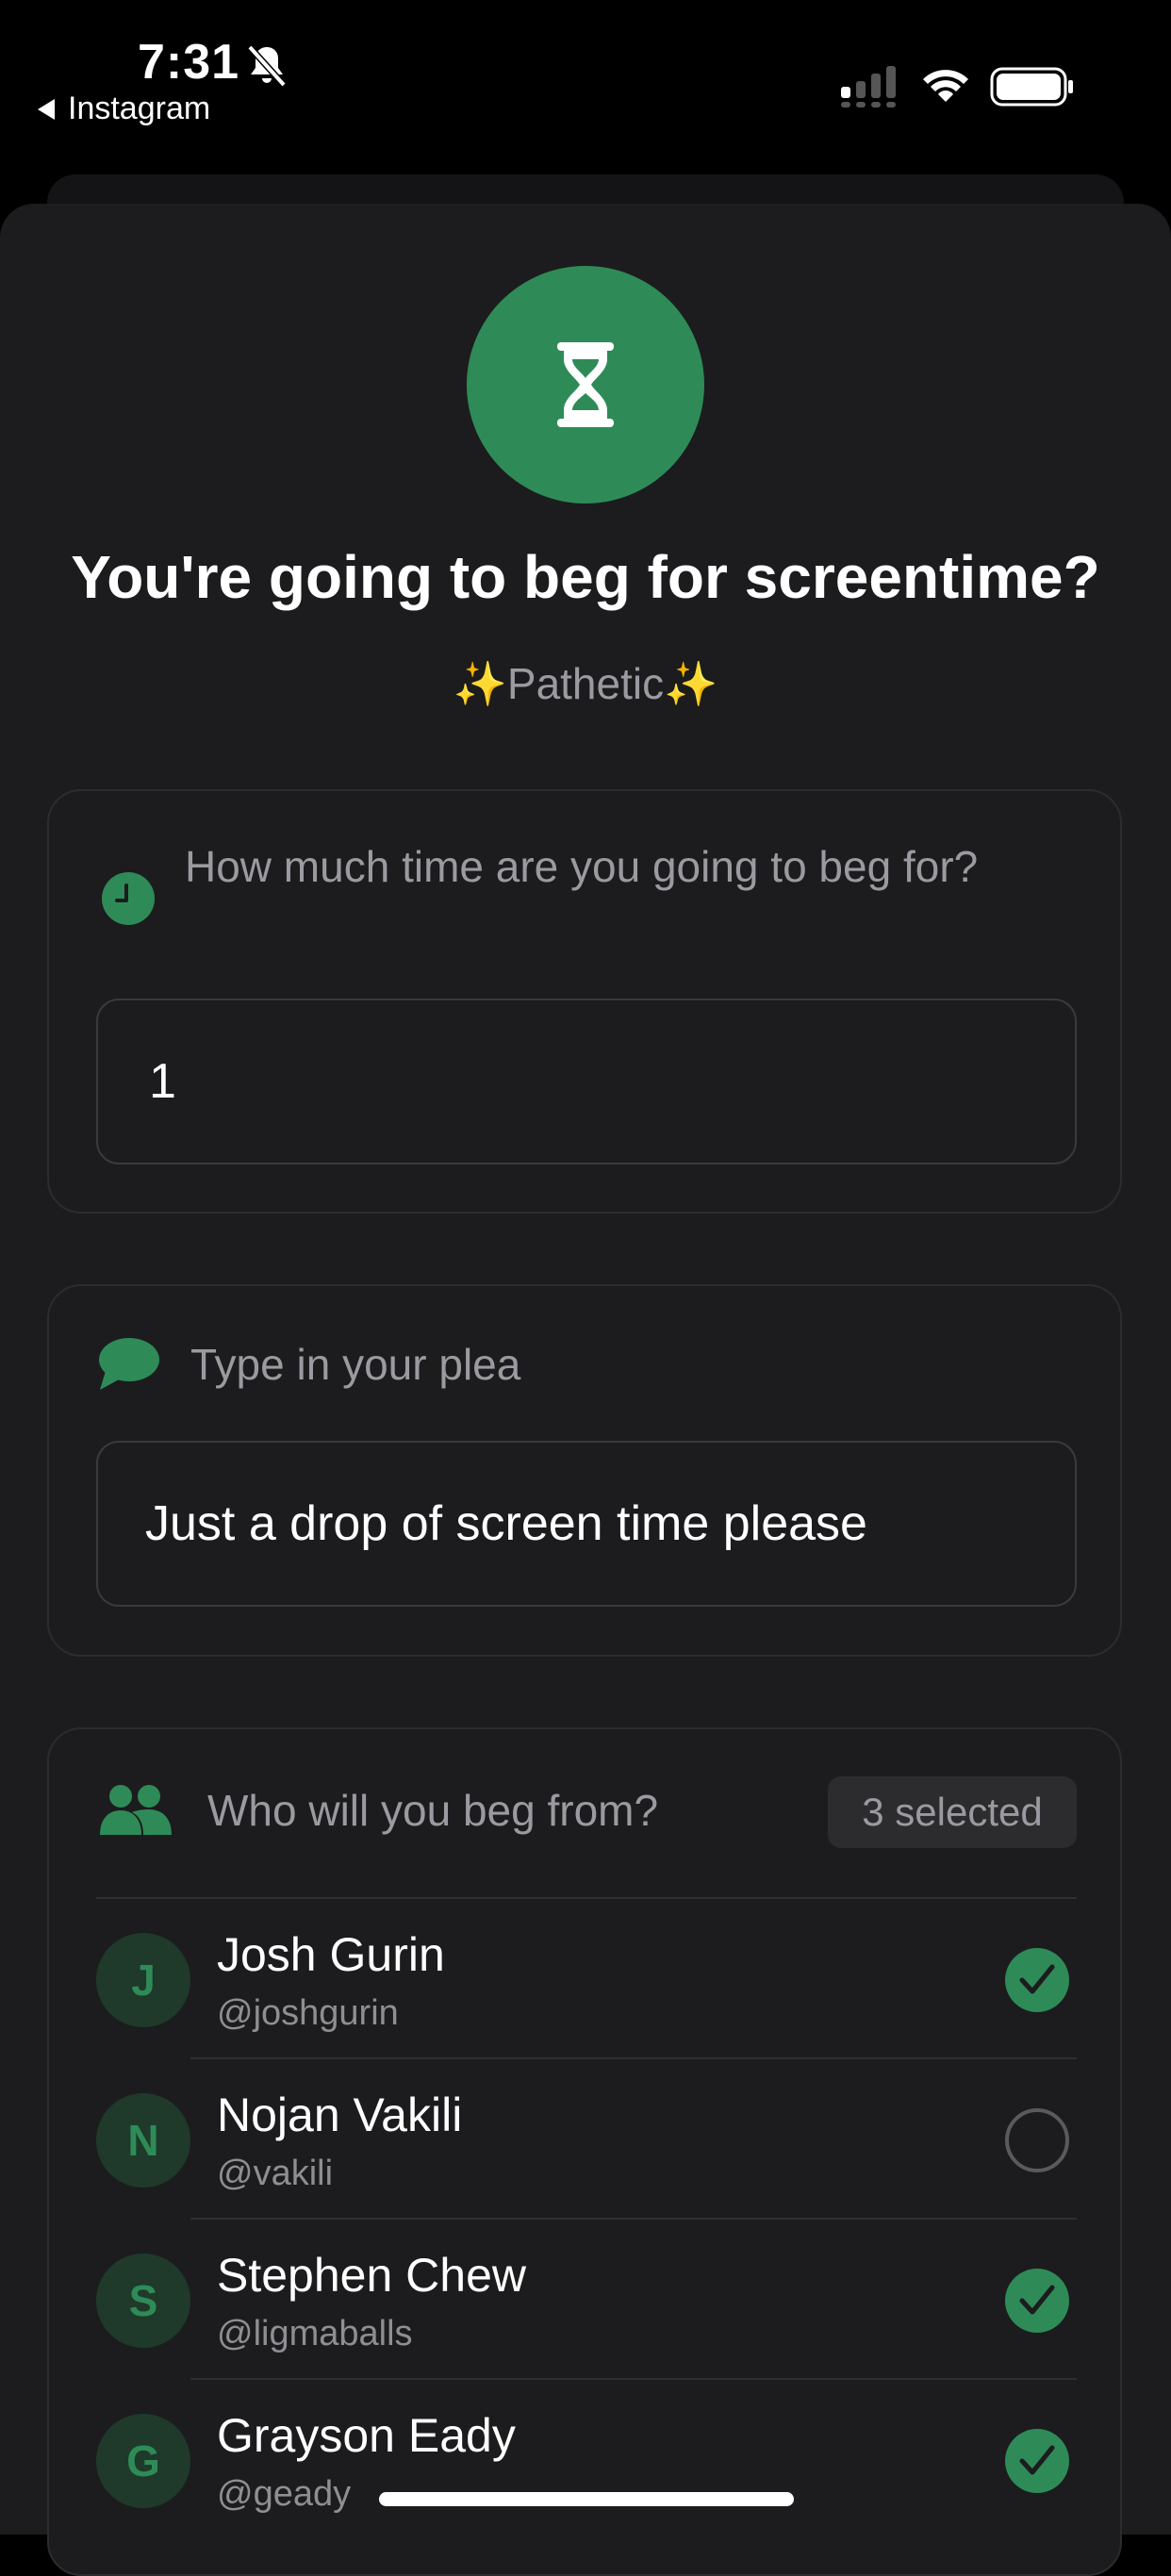 This screenshot has width=1171, height=2576. Describe the element at coordinates (355, 1364) in the screenshot. I see `plea-label: Type in your plea` at that location.